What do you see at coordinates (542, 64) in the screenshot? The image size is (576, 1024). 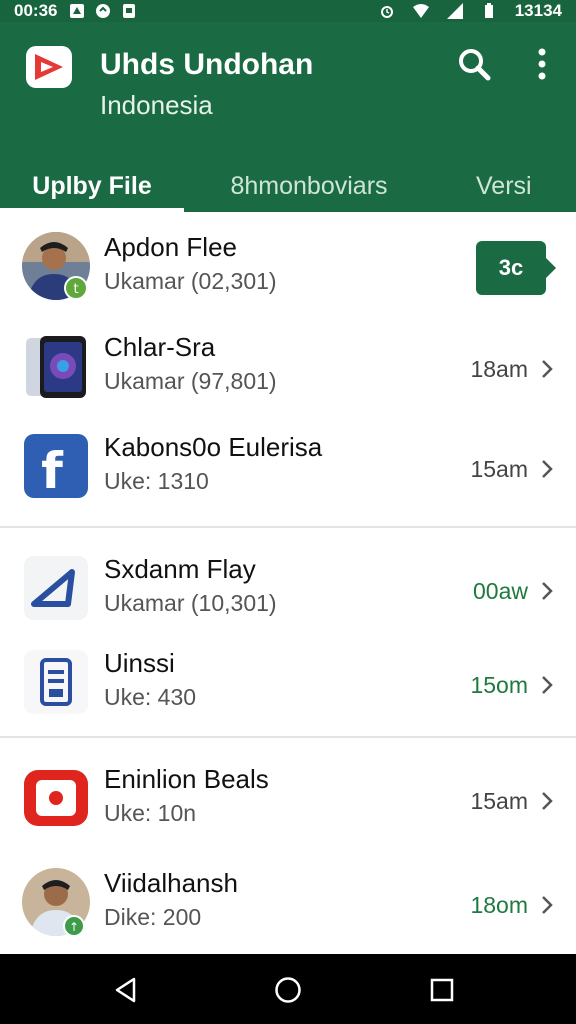 I see `more-options-icon` at bounding box center [542, 64].